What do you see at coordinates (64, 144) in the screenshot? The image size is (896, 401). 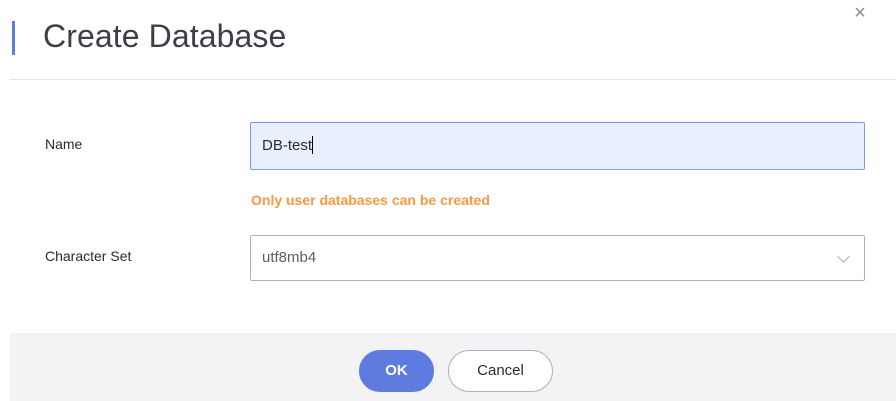 I see `name-label: Name` at bounding box center [64, 144].